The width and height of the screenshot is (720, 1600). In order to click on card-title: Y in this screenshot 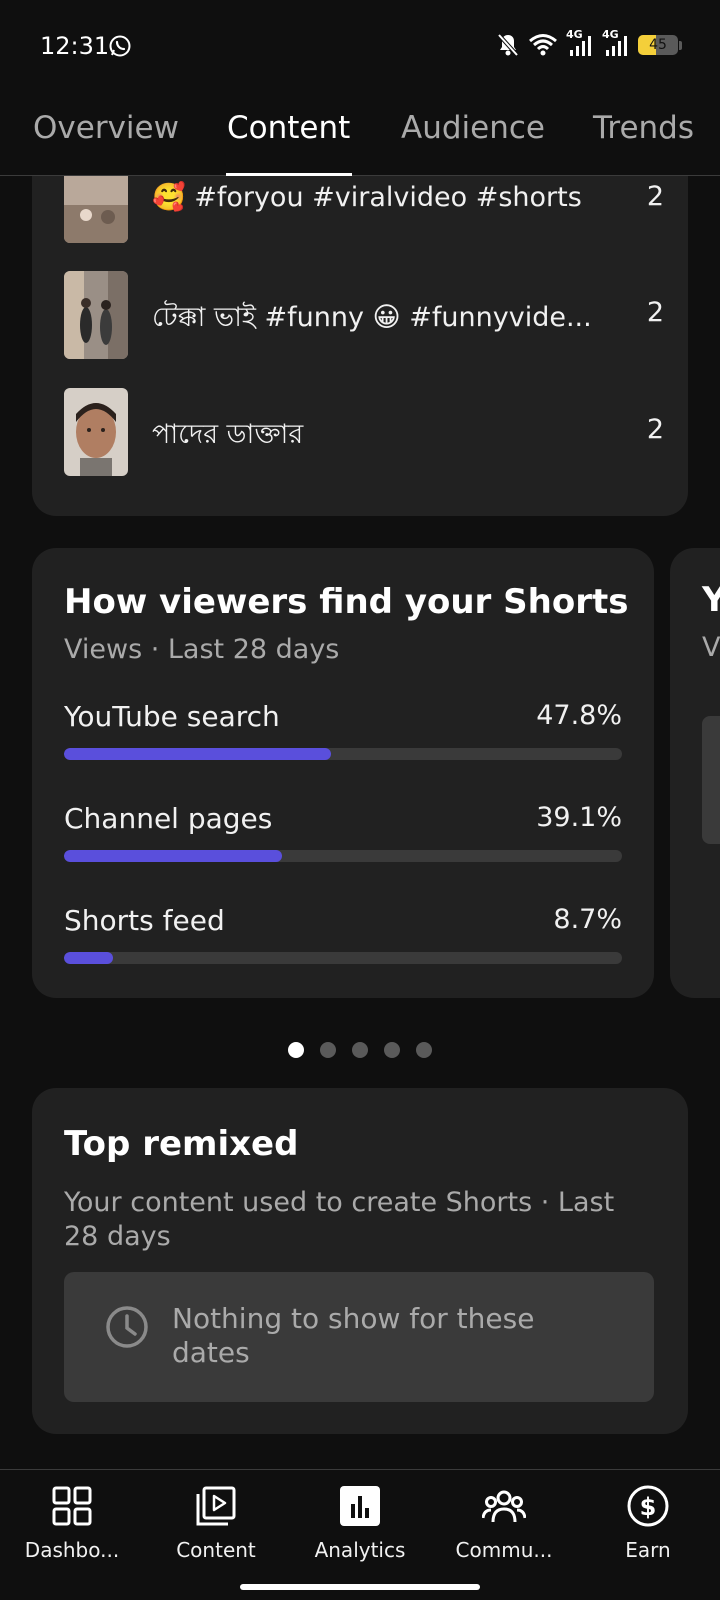, I will do `click(711, 600)`.